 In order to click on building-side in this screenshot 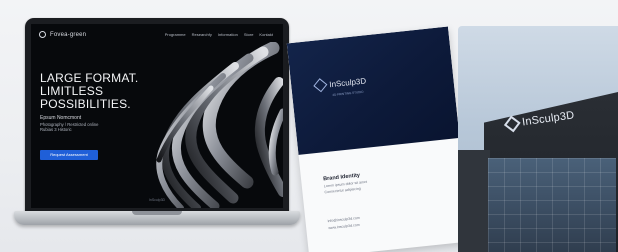, I will do `click(474, 201)`.